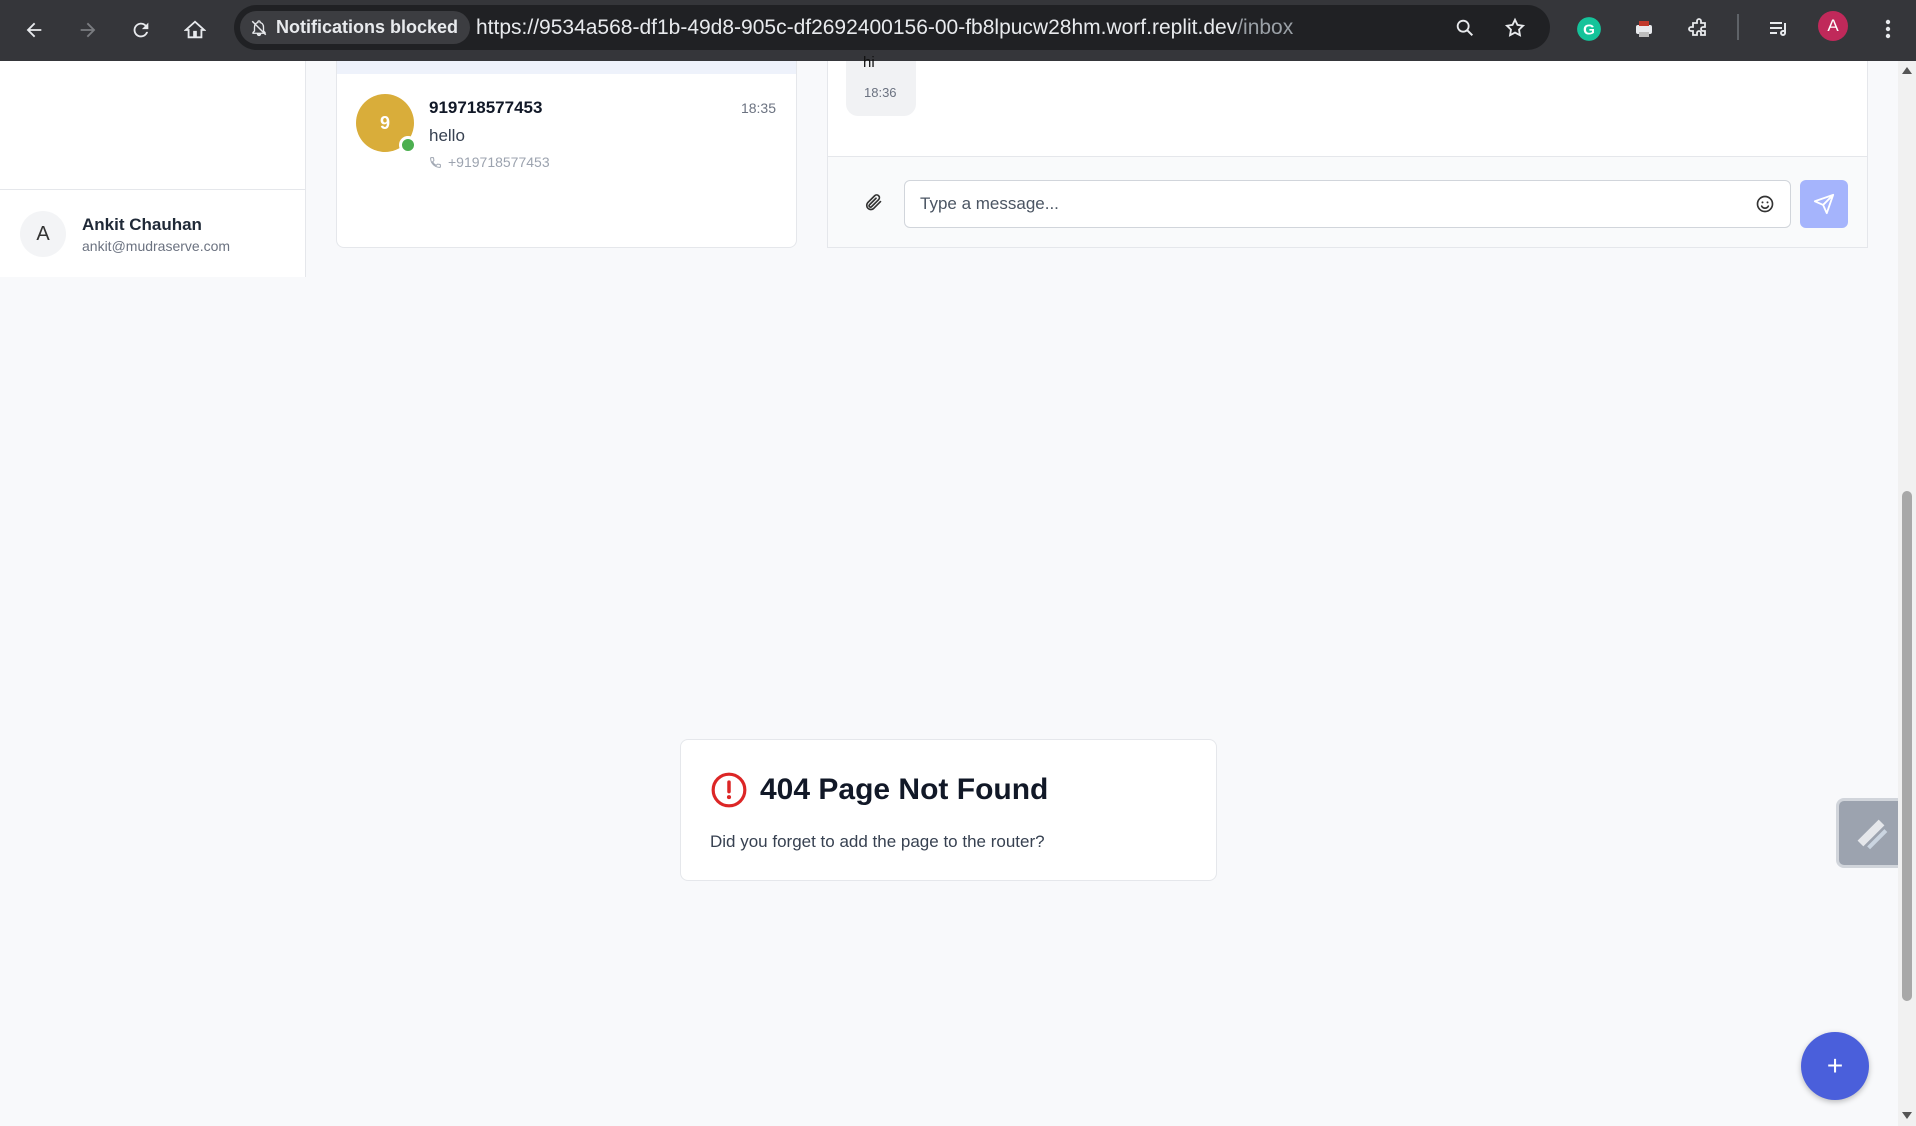 Image resolution: width=1916 pixels, height=1126 pixels. I want to click on notifications-blocked-chip: Notifications blocked, so click(355, 27).